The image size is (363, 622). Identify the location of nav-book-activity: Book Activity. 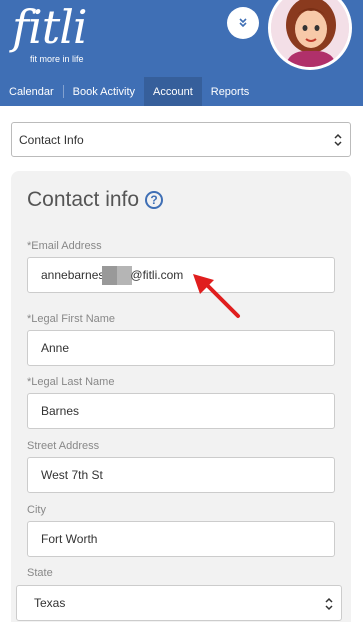
(104, 91).